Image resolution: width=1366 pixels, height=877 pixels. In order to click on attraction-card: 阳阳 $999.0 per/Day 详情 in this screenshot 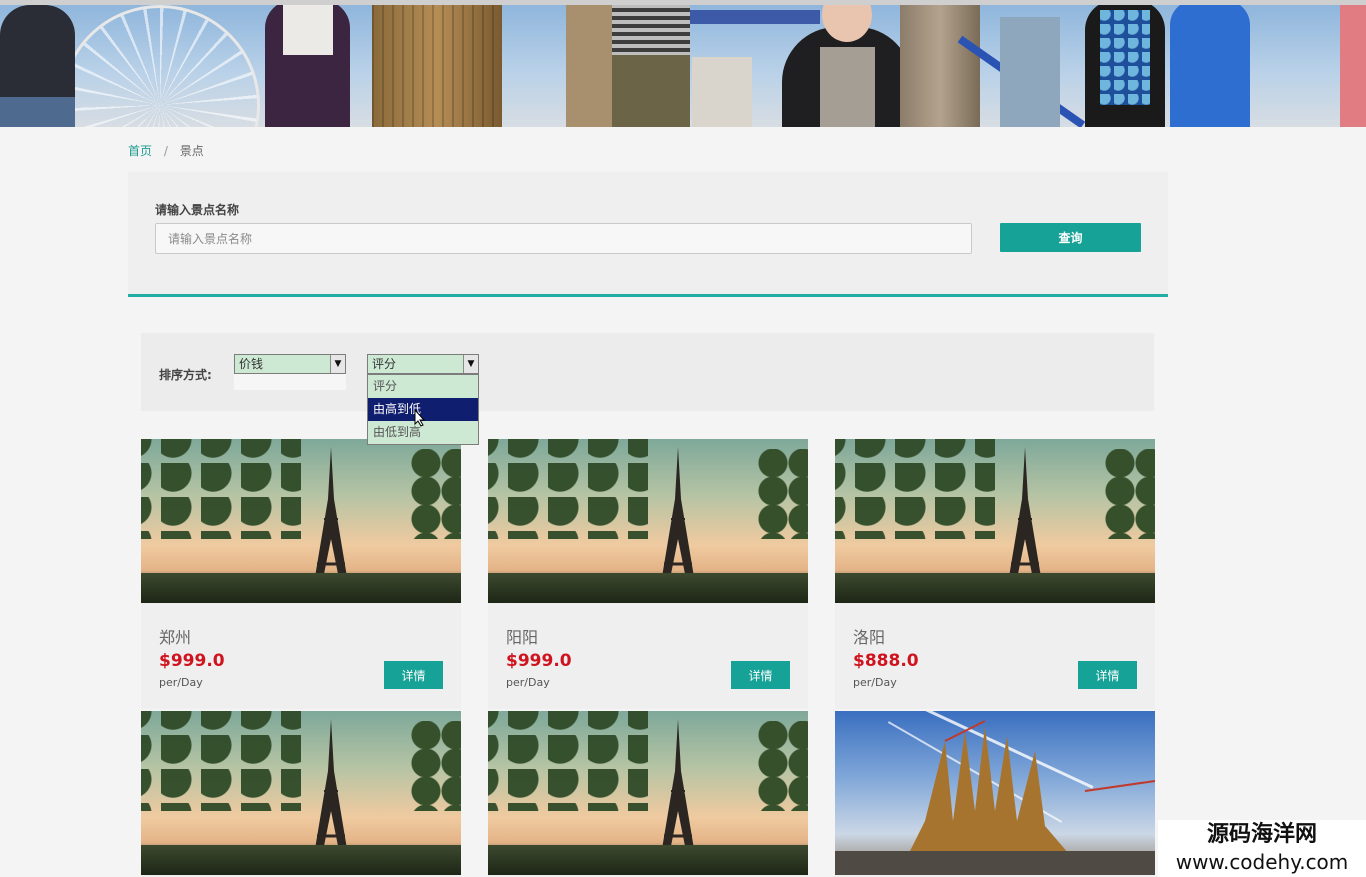, I will do `click(648, 574)`.